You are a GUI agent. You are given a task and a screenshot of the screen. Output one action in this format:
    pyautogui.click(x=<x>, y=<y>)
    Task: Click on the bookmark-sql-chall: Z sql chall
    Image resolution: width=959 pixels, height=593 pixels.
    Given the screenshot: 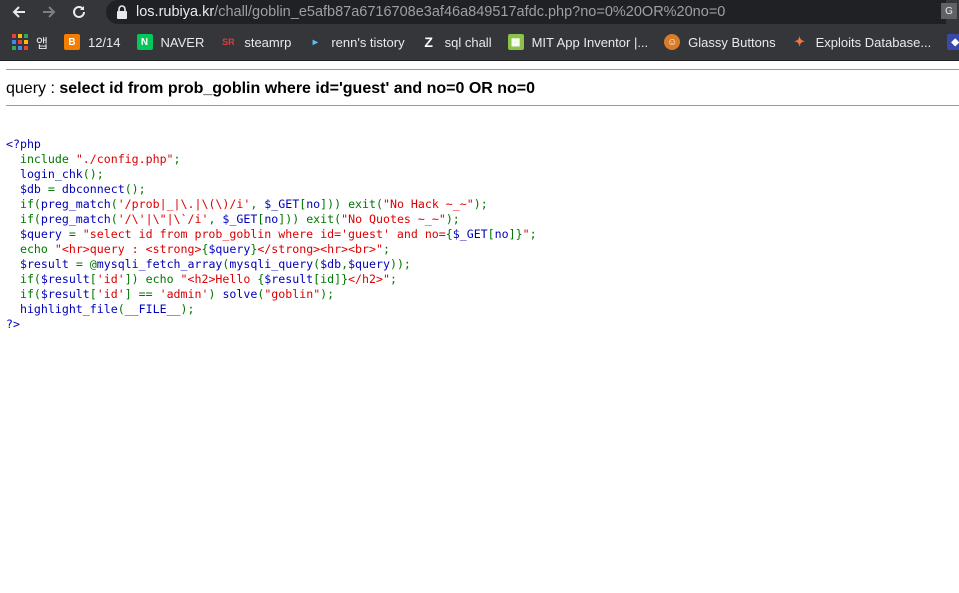 What is the action you would take?
    pyautogui.click(x=456, y=42)
    